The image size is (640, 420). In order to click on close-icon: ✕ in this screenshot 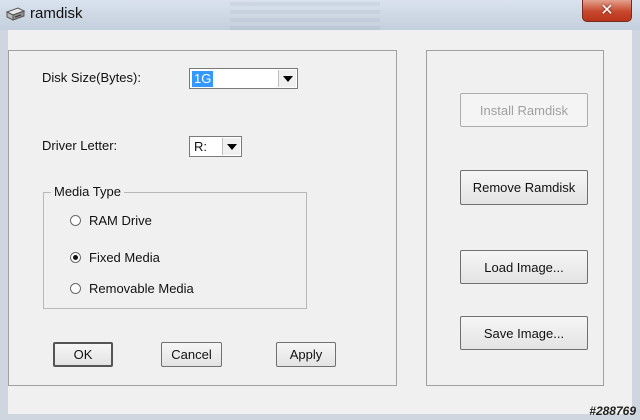, I will do `click(607, 10)`.